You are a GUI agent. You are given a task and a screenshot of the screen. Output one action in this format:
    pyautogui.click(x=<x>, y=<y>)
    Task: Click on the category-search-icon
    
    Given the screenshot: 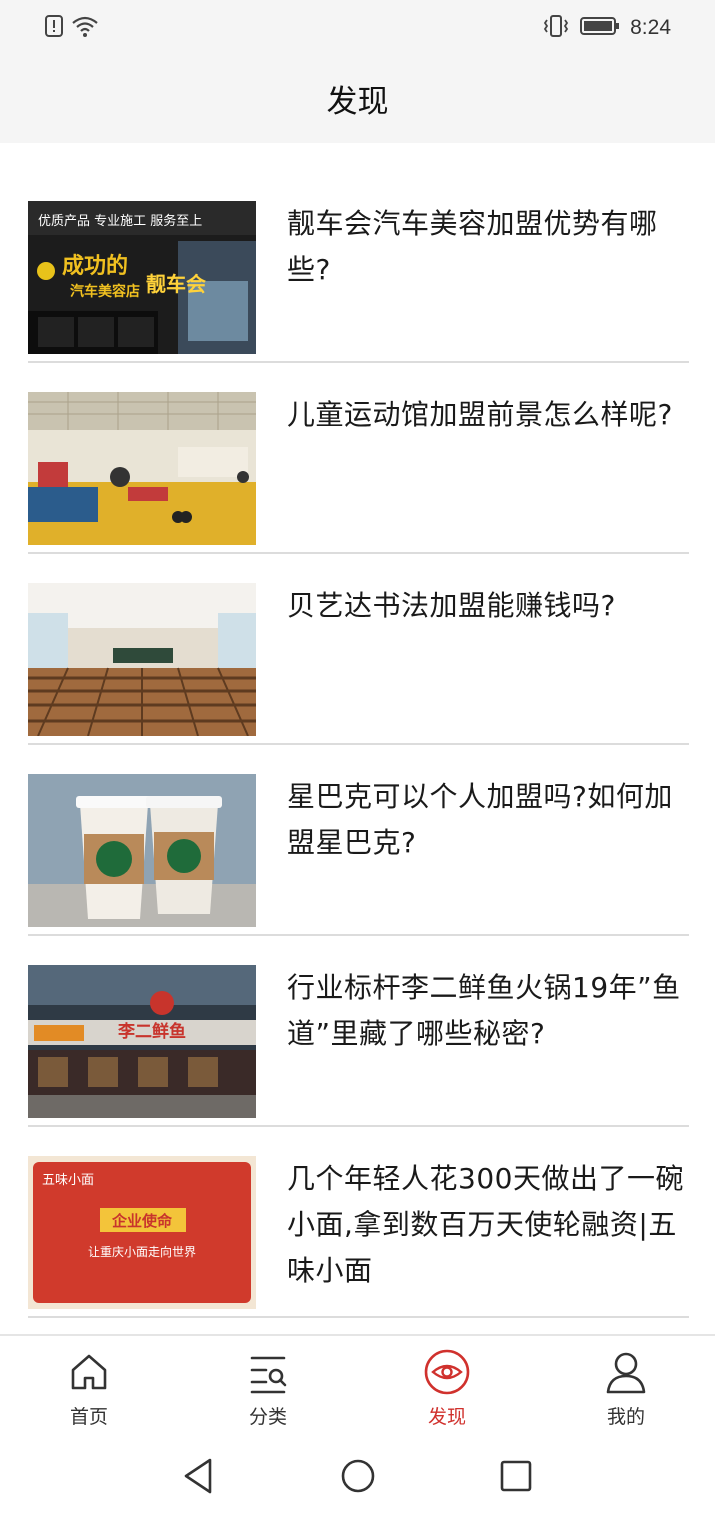 What is the action you would take?
    pyautogui.click(x=268, y=1372)
    